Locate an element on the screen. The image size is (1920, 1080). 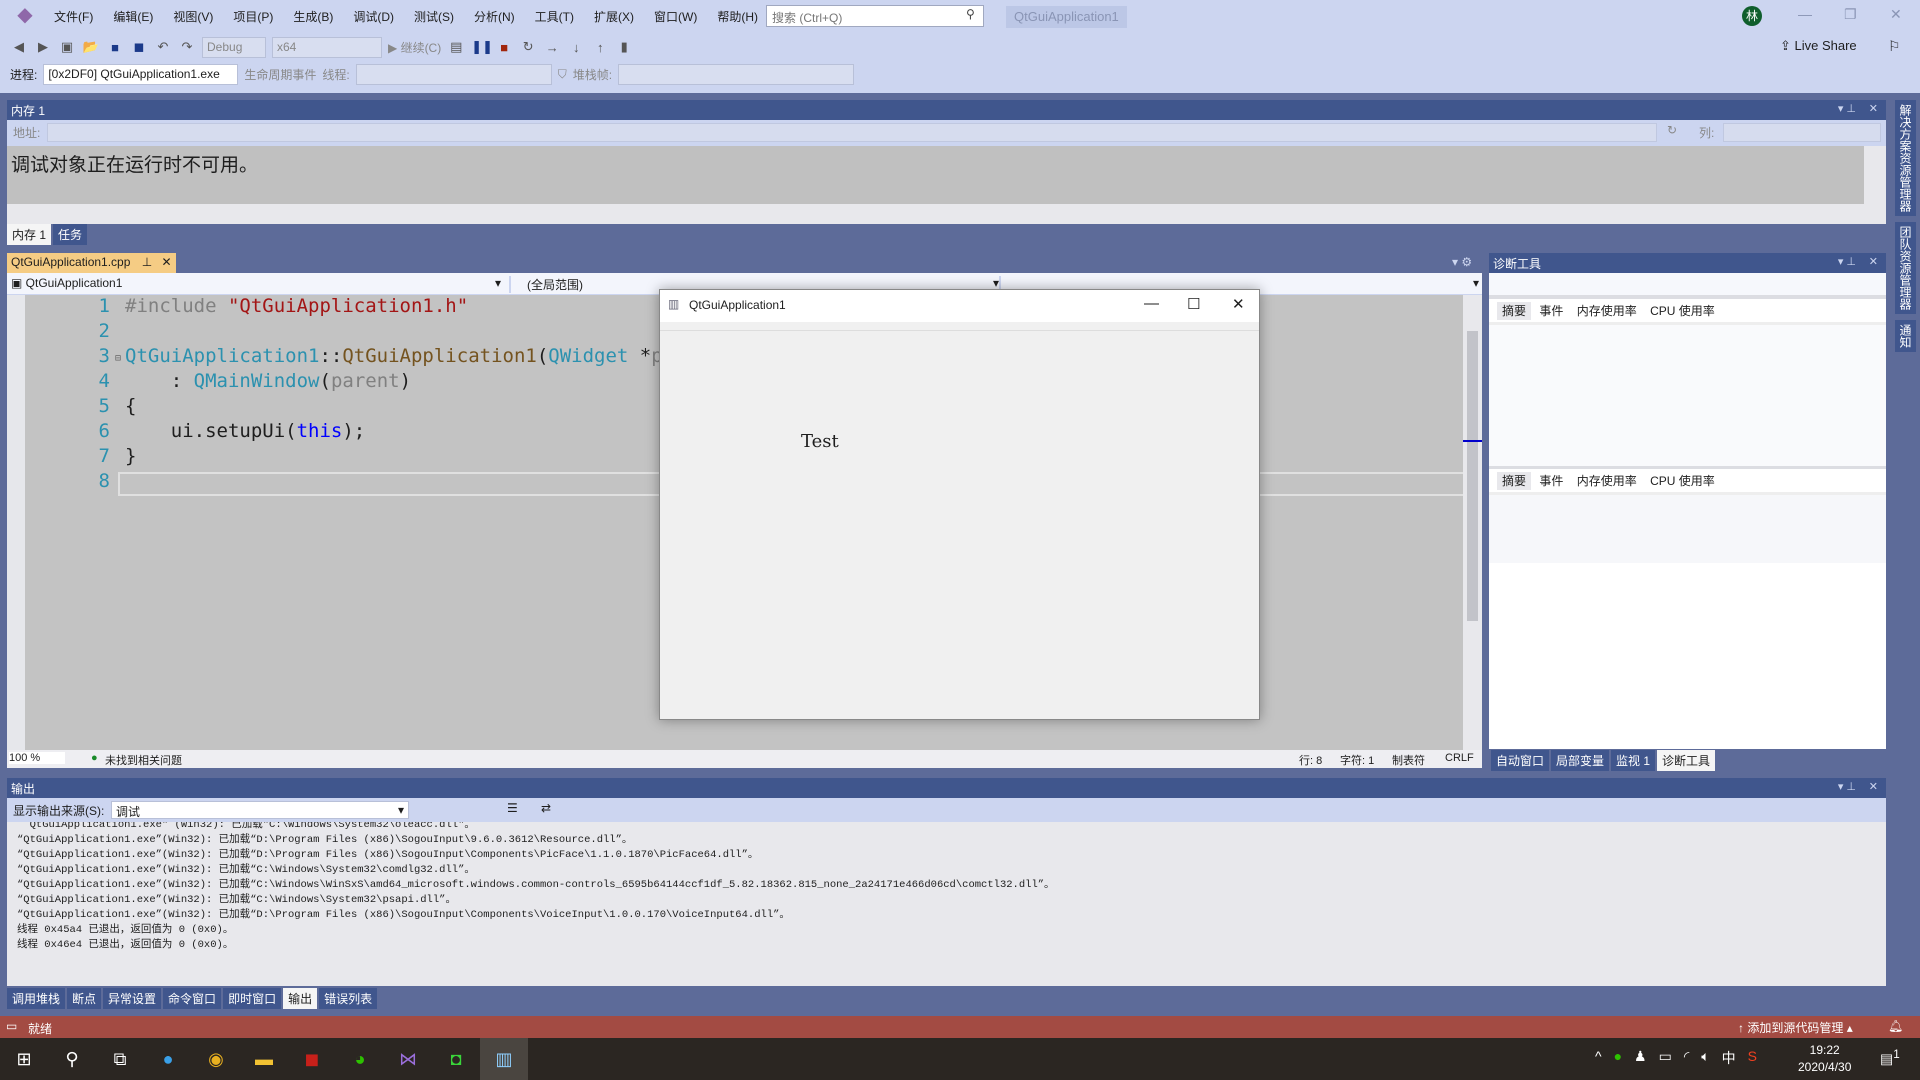
power-icon: ▭ is located at coordinates (1665, 1058).